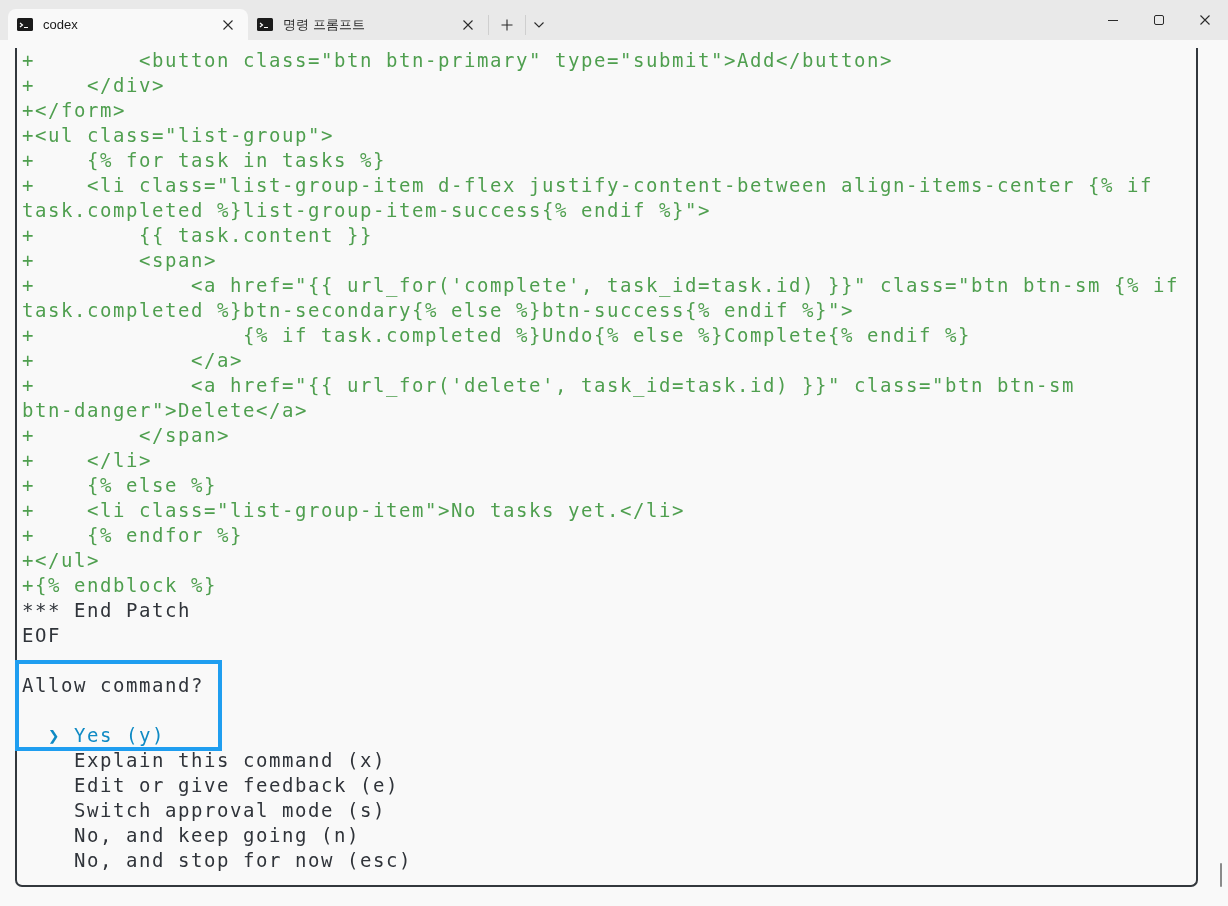  I want to click on menu-option: Edit or give feedback (e), so click(236, 785).